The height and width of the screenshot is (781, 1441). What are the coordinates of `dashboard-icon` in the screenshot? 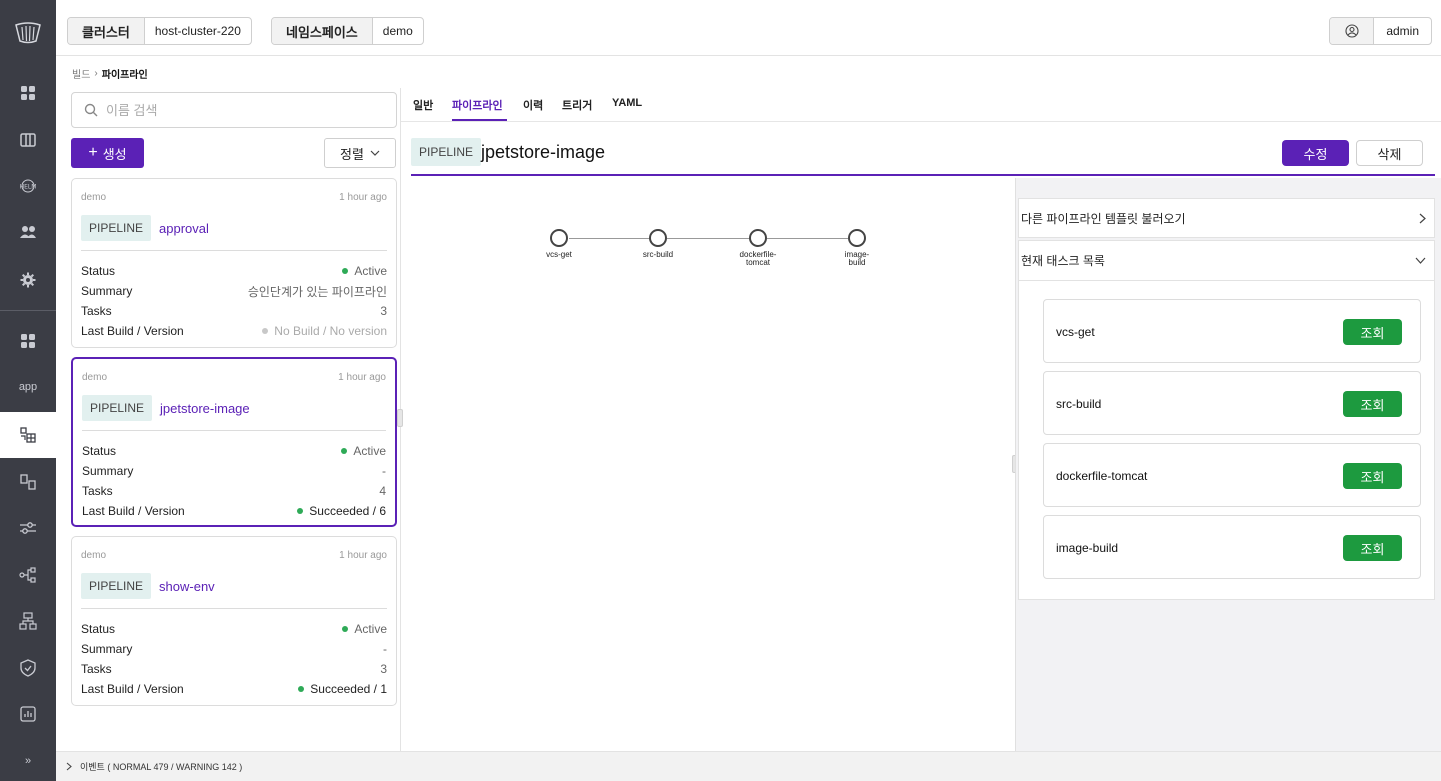 It's located at (28, 93).